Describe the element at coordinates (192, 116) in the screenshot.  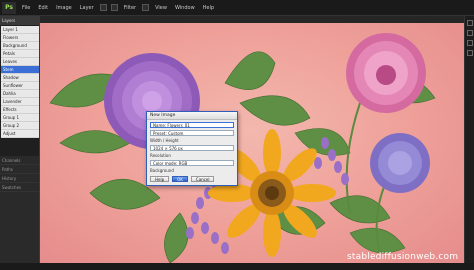
I see `dialog-title: New Image` at that location.